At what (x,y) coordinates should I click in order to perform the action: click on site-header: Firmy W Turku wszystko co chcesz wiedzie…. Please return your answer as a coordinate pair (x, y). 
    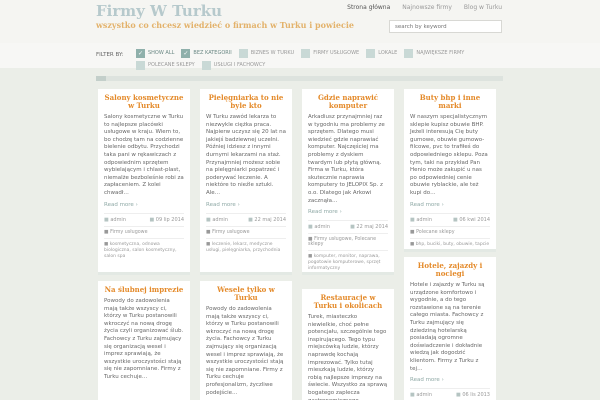
    Looking at the image, I should click on (300, 21).